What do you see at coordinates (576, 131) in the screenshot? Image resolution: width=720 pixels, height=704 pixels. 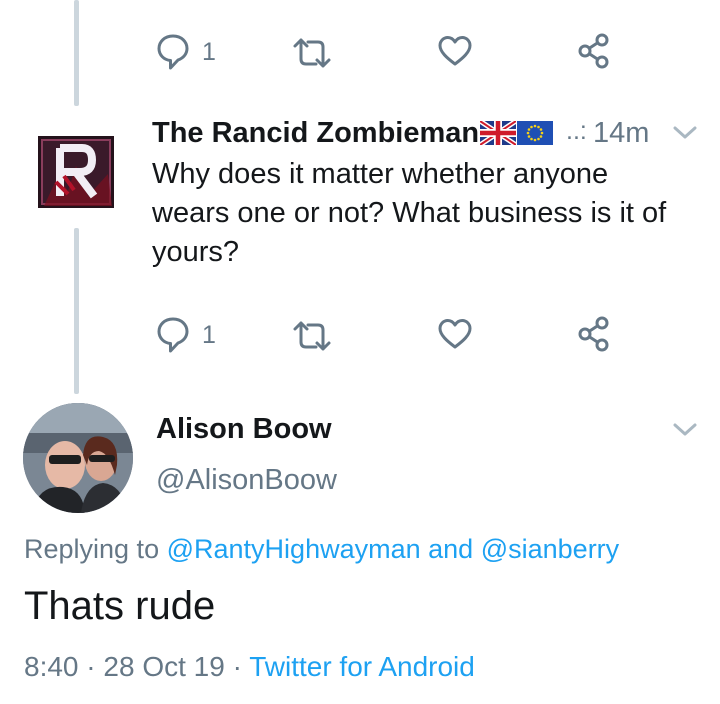 I see `name-ellipsis: ..:` at bounding box center [576, 131].